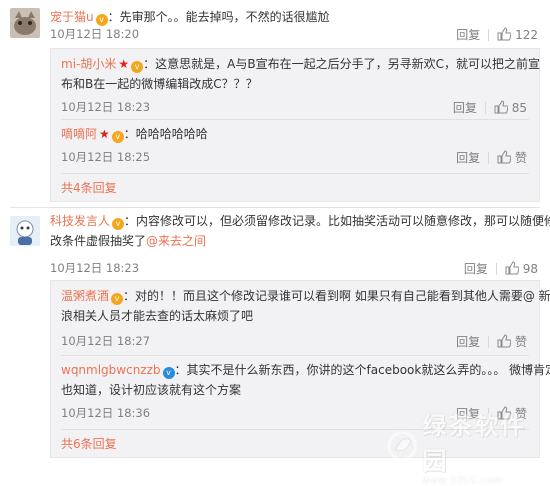 The width and height of the screenshot is (550, 486). What do you see at coordinates (72, 17) in the screenshot?
I see `username-link: 宠于猫u` at bounding box center [72, 17].